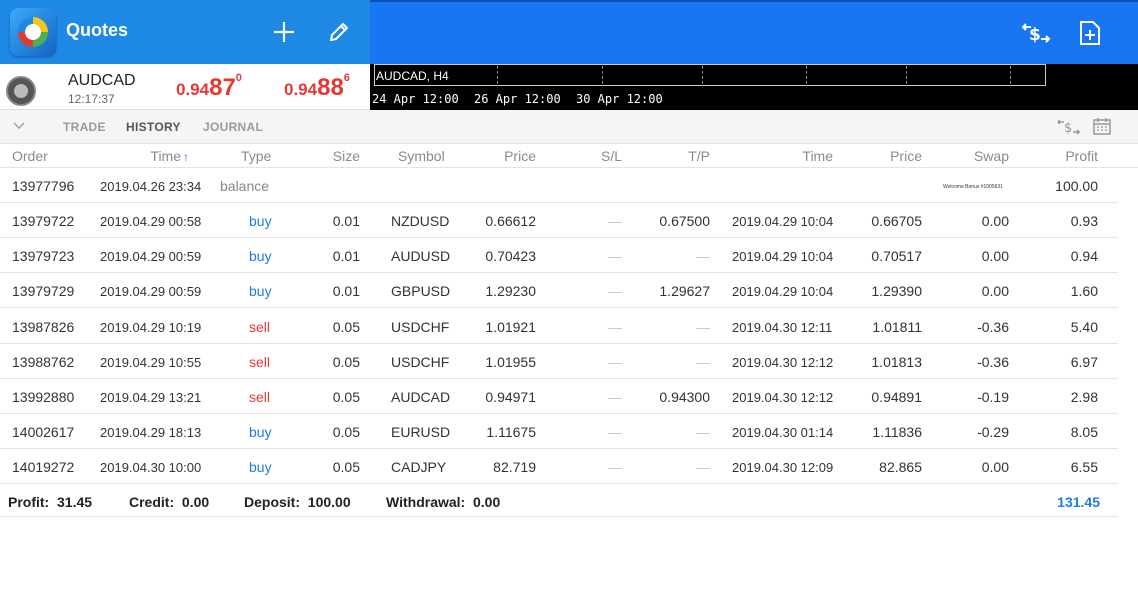  What do you see at coordinates (233, 127) in the screenshot?
I see `tab-journal: JOURNAL` at bounding box center [233, 127].